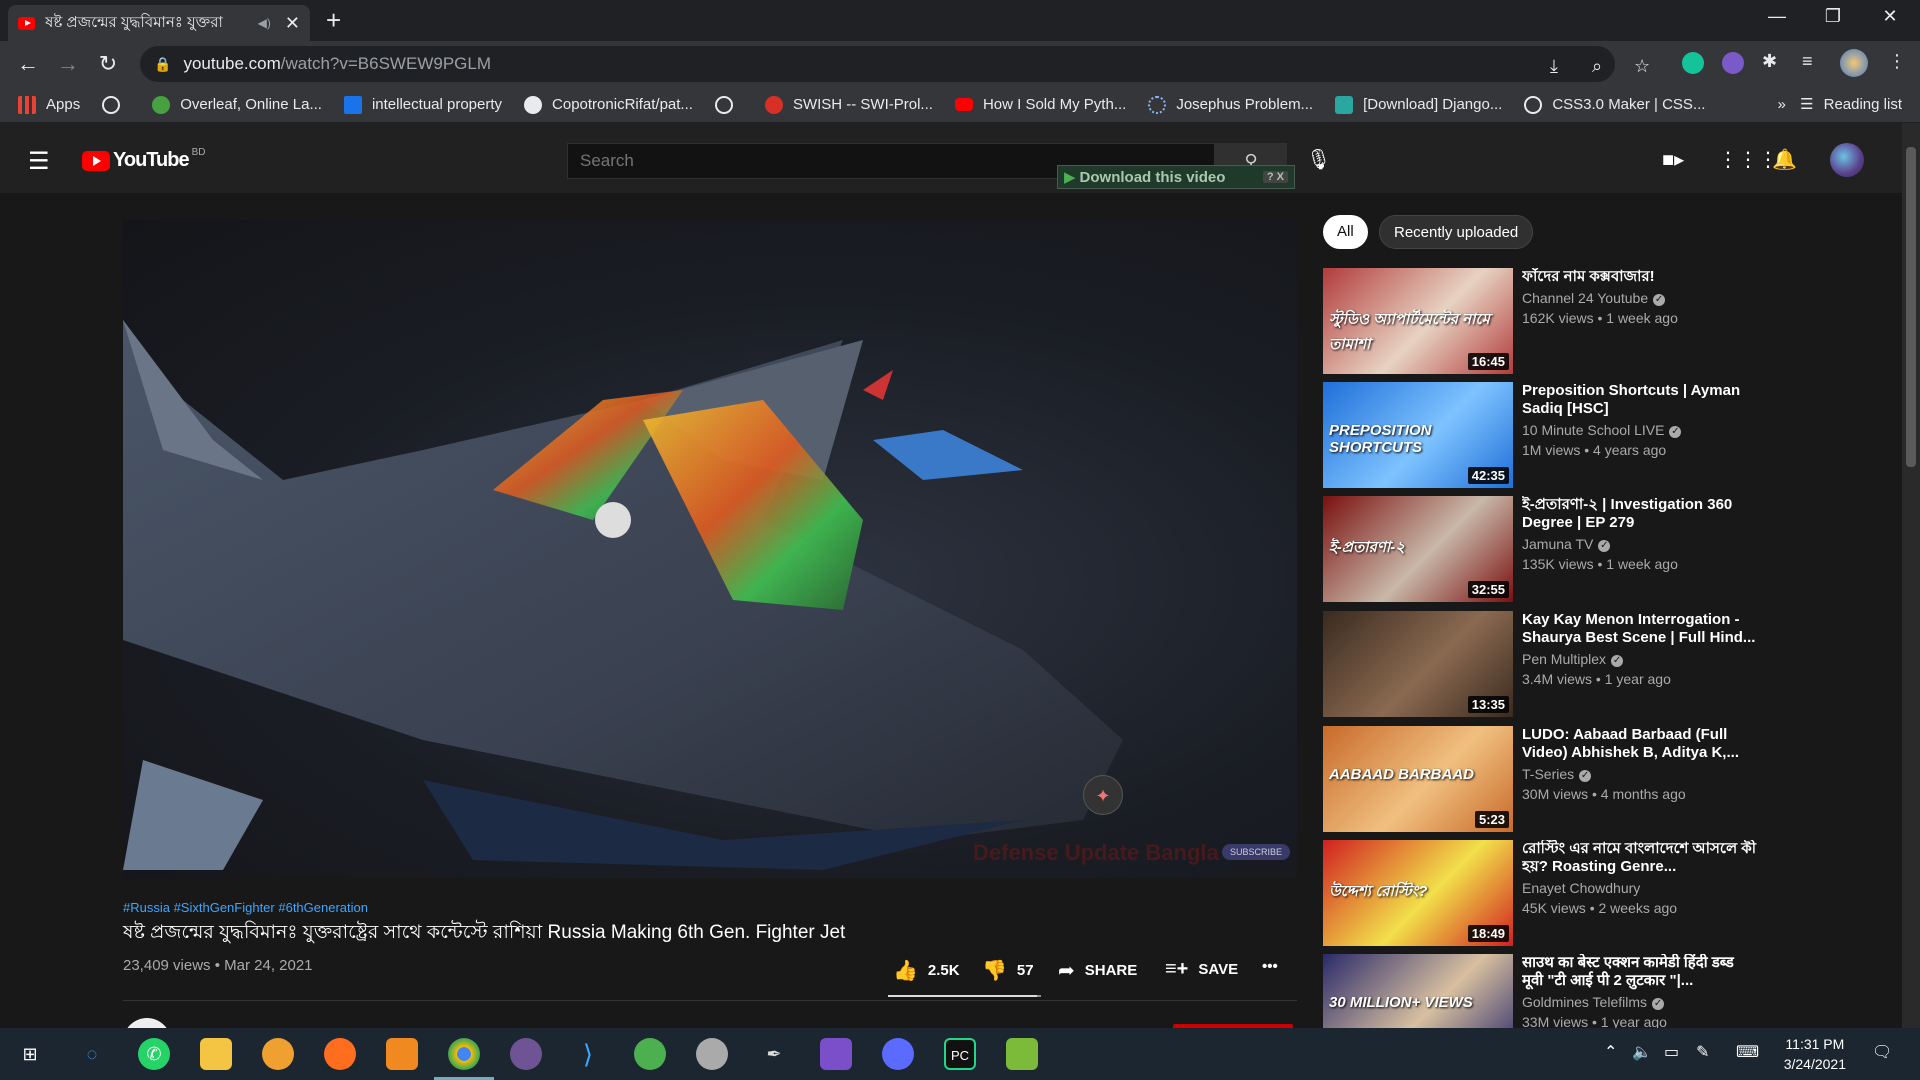 The image size is (1920, 1080). What do you see at coordinates (1557, 774) in the screenshot?
I see `related-video-channel: T-Series ✓` at bounding box center [1557, 774].